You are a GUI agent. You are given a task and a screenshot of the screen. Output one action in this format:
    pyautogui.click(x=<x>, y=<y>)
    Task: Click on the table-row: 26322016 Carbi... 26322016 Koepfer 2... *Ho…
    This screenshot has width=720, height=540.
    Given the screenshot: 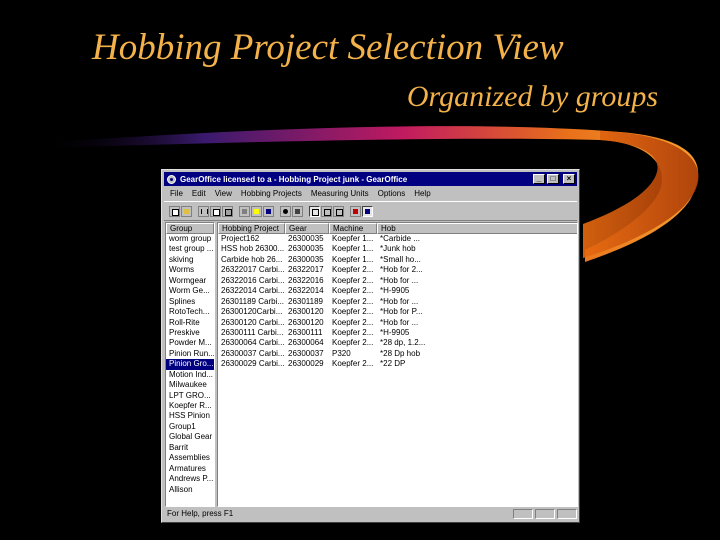 What is the action you would take?
    pyautogui.click(x=397, y=281)
    